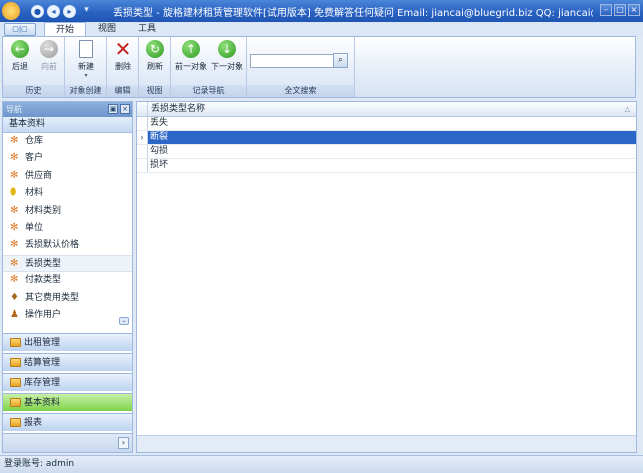 The height and width of the screenshot is (473, 643). I want to click on search-icon: ⌕, so click(340, 60).